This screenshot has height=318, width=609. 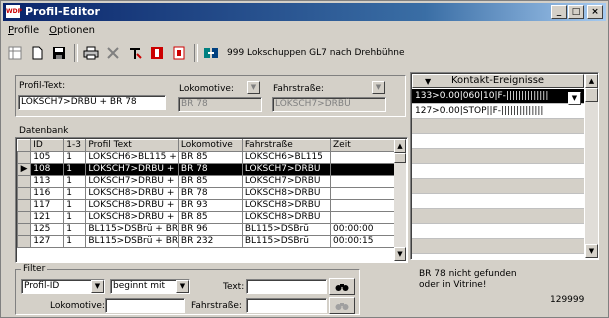 I want to click on grid-header-profiltext: Profil Text, so click(x=132, y=145).